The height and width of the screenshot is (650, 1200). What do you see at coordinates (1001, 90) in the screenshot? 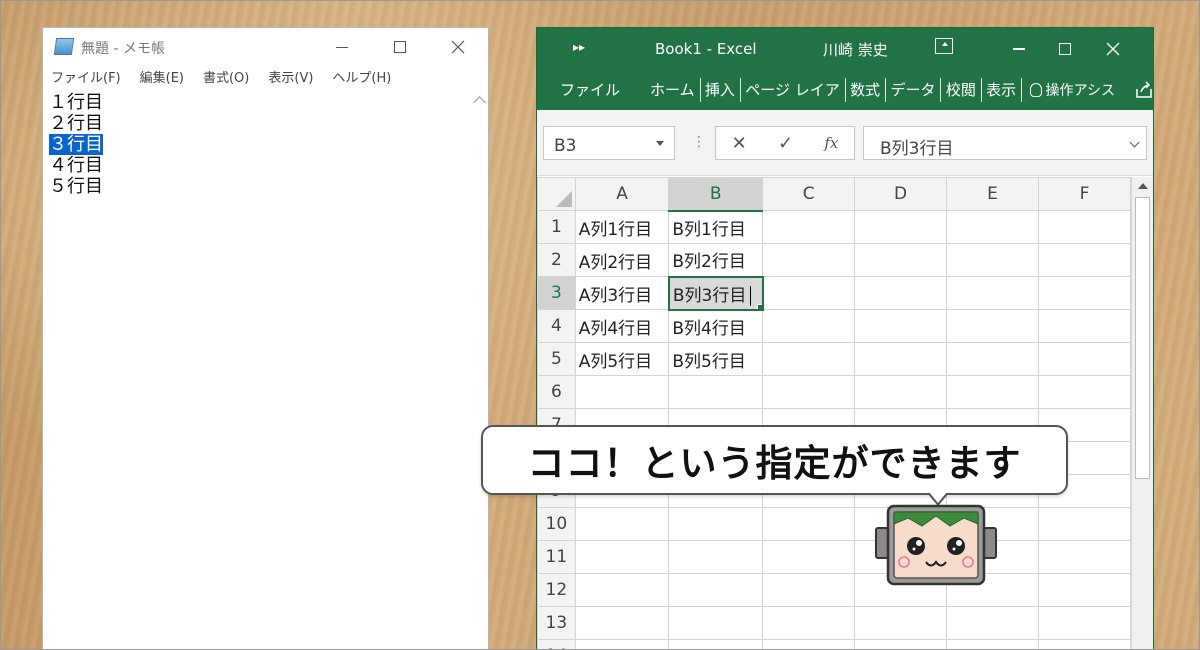
I see `tab-view: 表示` at bounding box center [1001, 90].